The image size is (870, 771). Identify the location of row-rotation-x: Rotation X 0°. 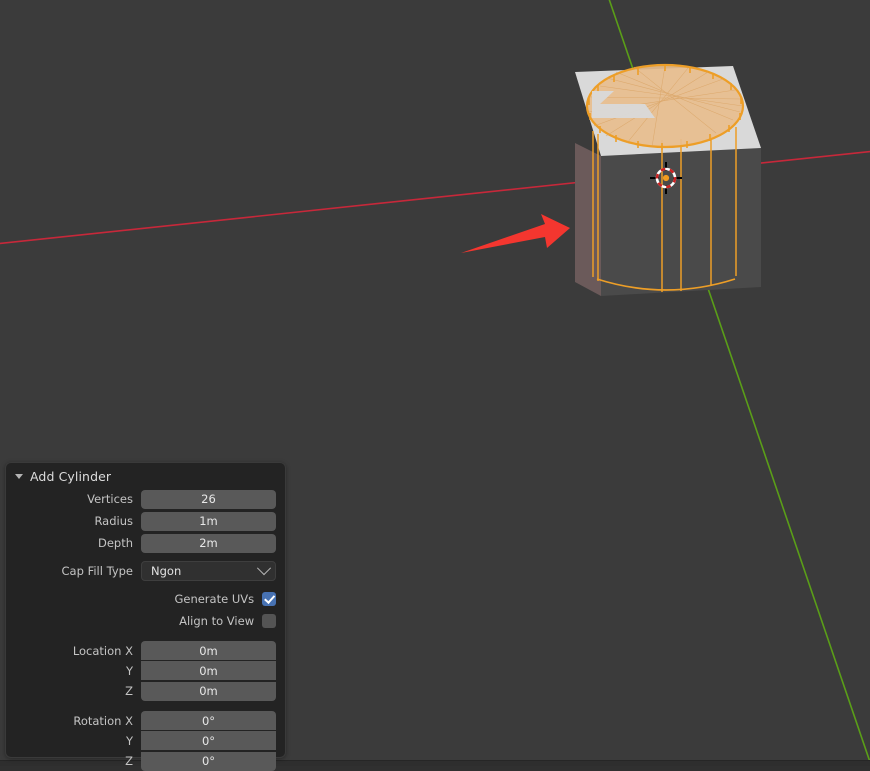
(141, 721).